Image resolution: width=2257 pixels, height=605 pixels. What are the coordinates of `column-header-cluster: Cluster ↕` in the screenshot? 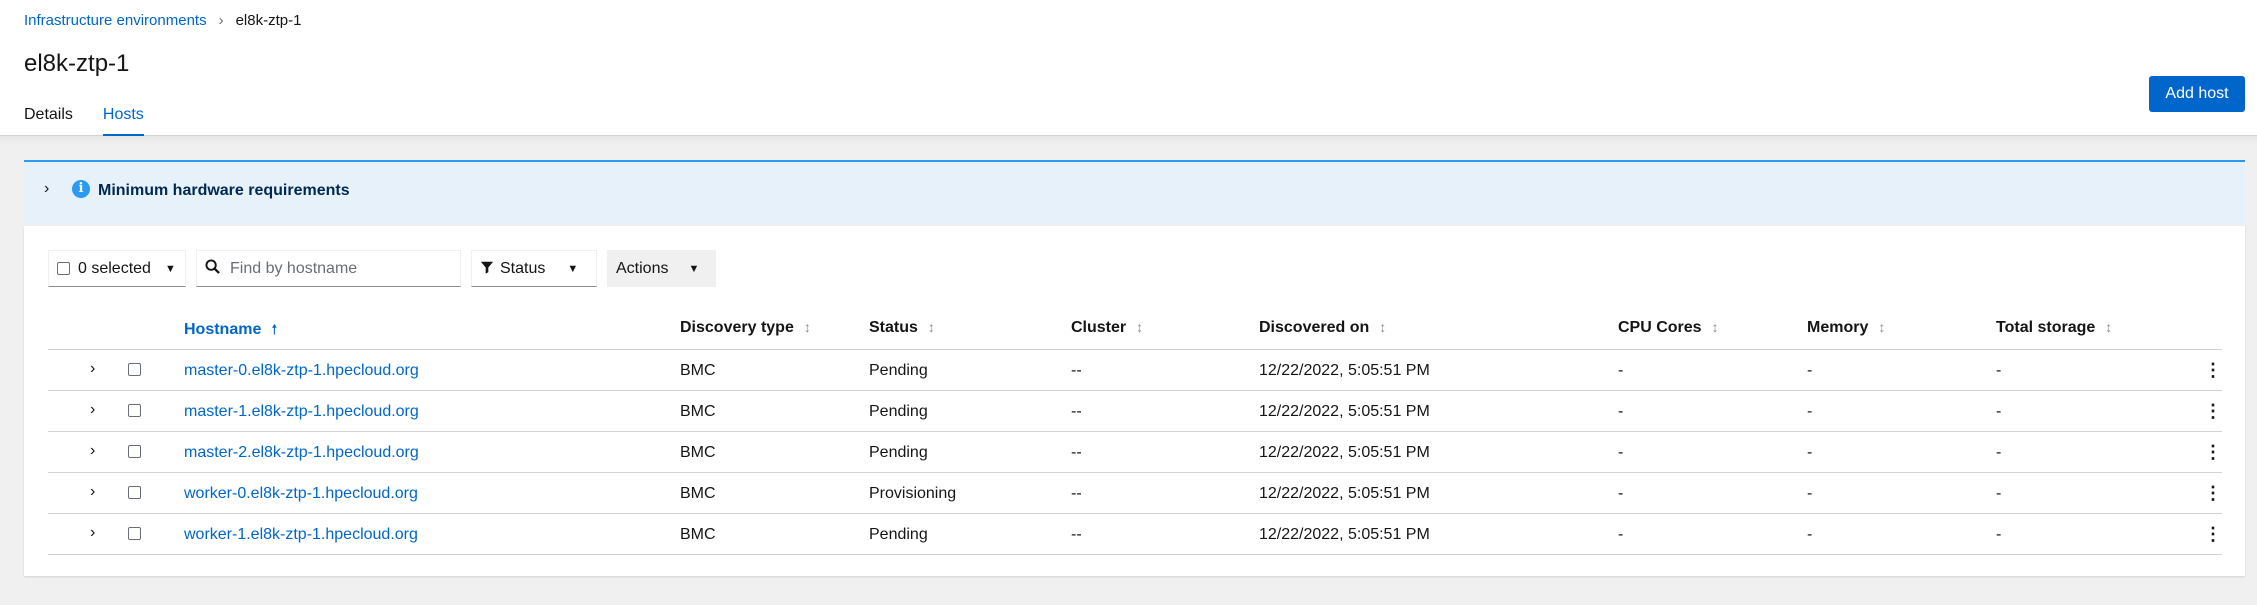 It's located at (1107, 328).